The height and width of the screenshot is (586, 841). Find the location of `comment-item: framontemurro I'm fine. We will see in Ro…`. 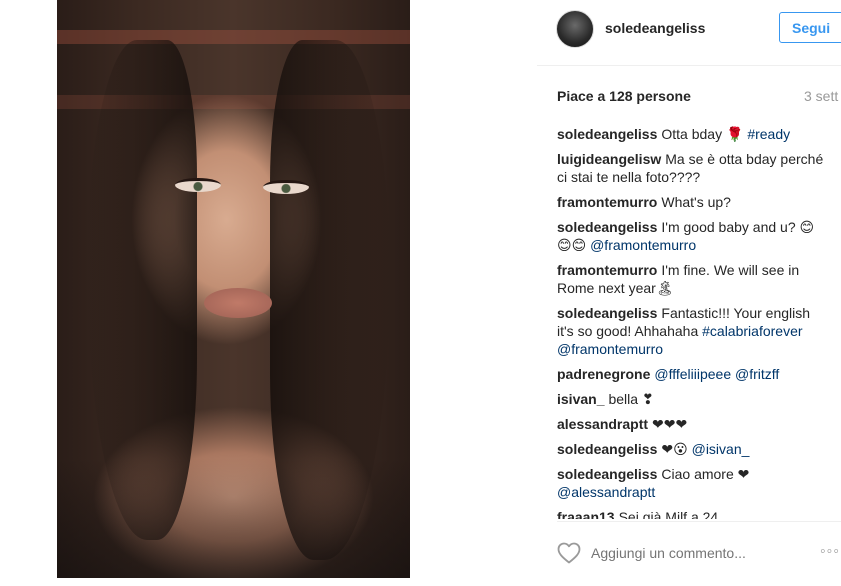

comment-item: framontemurro I'm fine. We will see in Ro… is located at coordinates (691, 279).